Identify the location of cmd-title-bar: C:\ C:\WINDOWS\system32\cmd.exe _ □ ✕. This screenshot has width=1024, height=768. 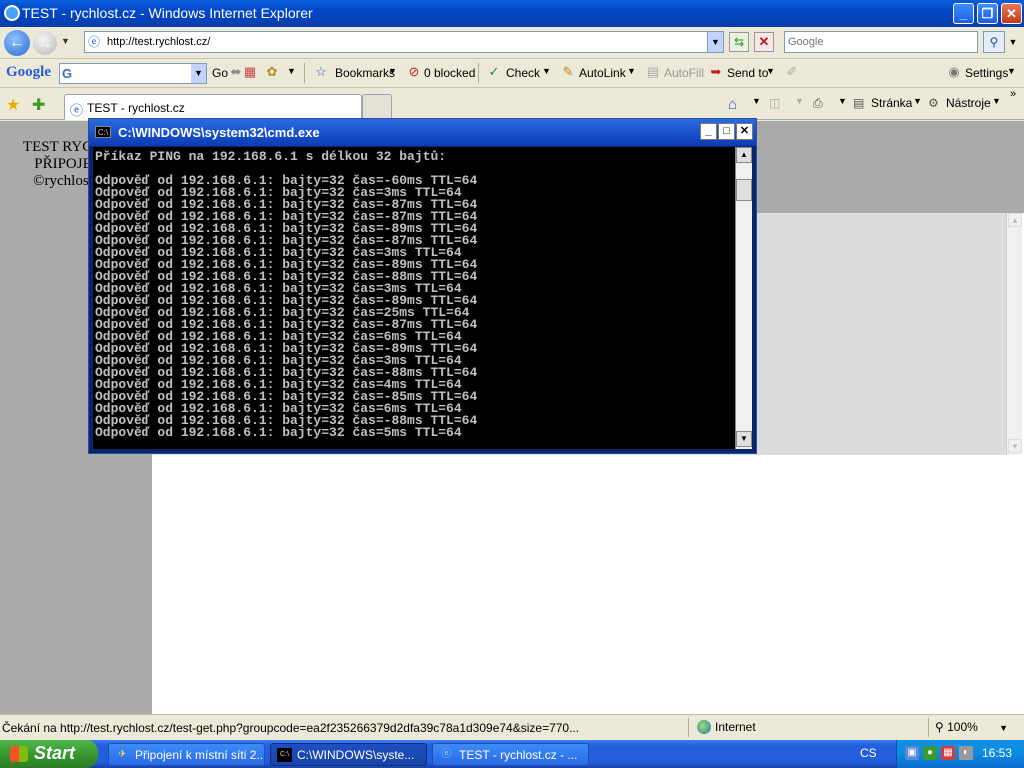
(422, 132).